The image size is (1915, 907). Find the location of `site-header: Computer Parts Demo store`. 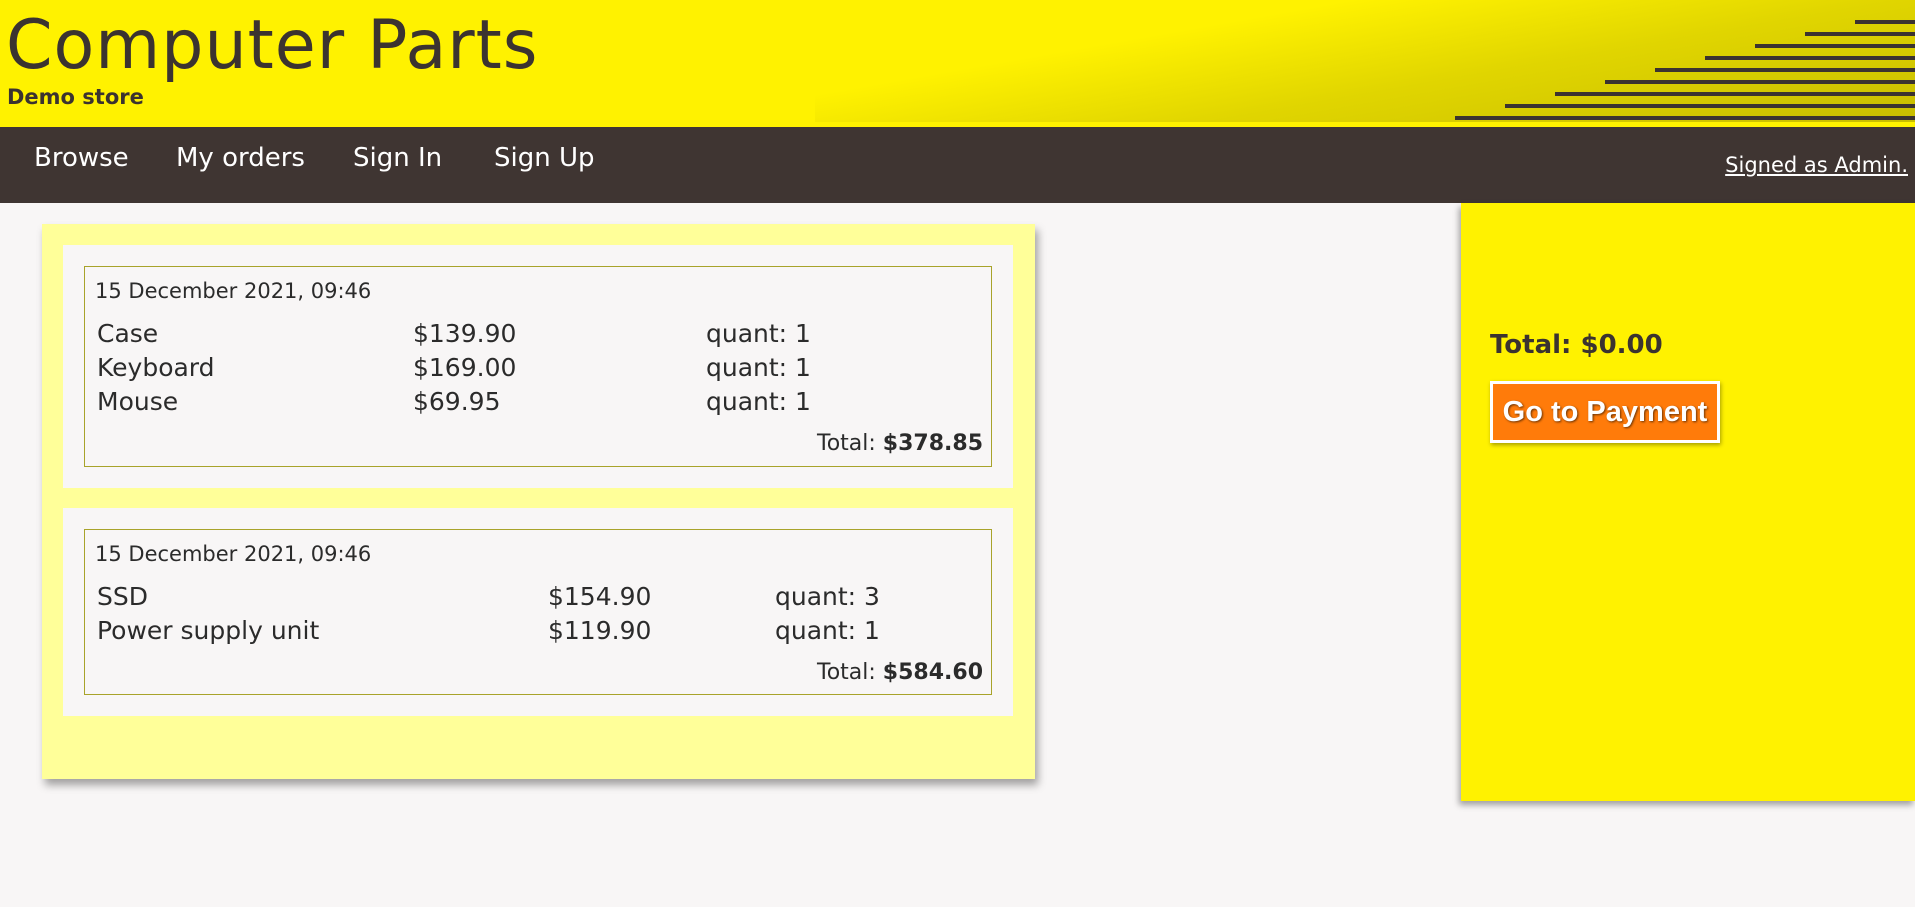

site-header: Computer Parts Demo store is located at coordinates (957, 63).